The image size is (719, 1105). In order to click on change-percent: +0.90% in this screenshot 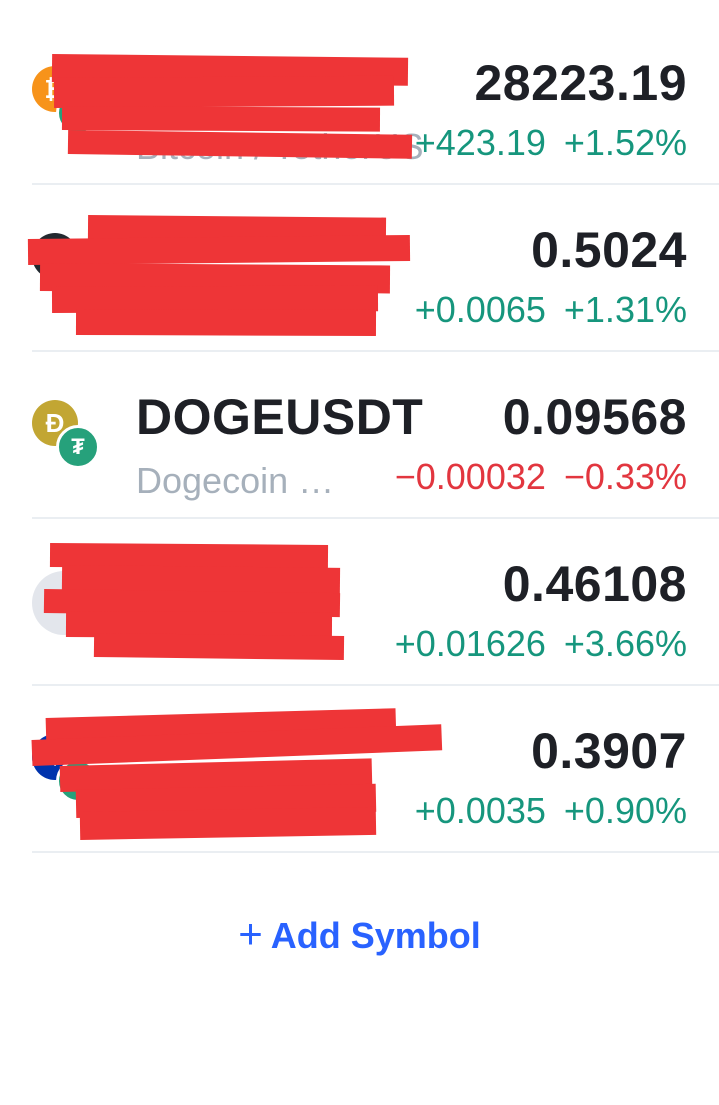, I will do `click(625, 810)`.